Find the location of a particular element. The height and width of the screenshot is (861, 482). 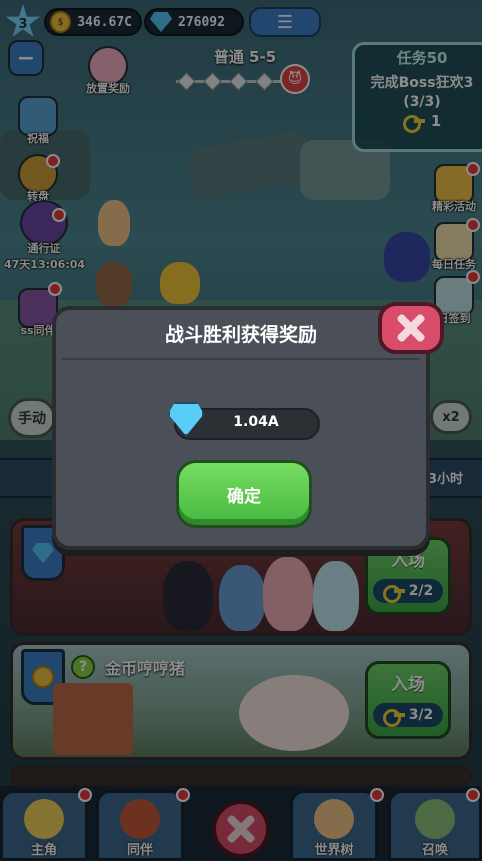

confirm-button: 确定 is located at coordinates (244, 494).